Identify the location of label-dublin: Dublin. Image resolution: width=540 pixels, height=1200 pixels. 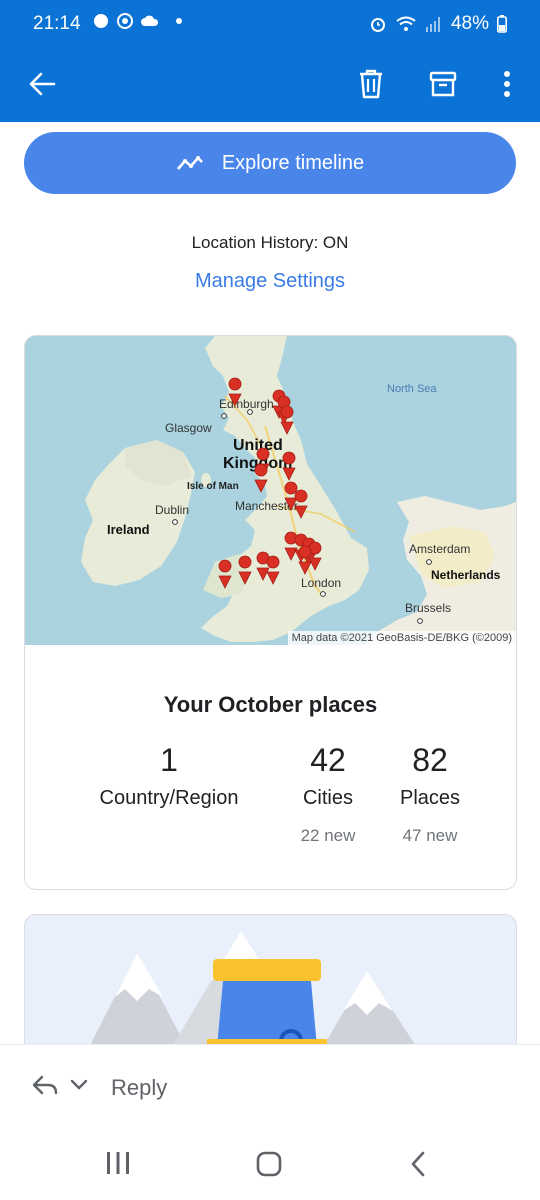
(172, 510).